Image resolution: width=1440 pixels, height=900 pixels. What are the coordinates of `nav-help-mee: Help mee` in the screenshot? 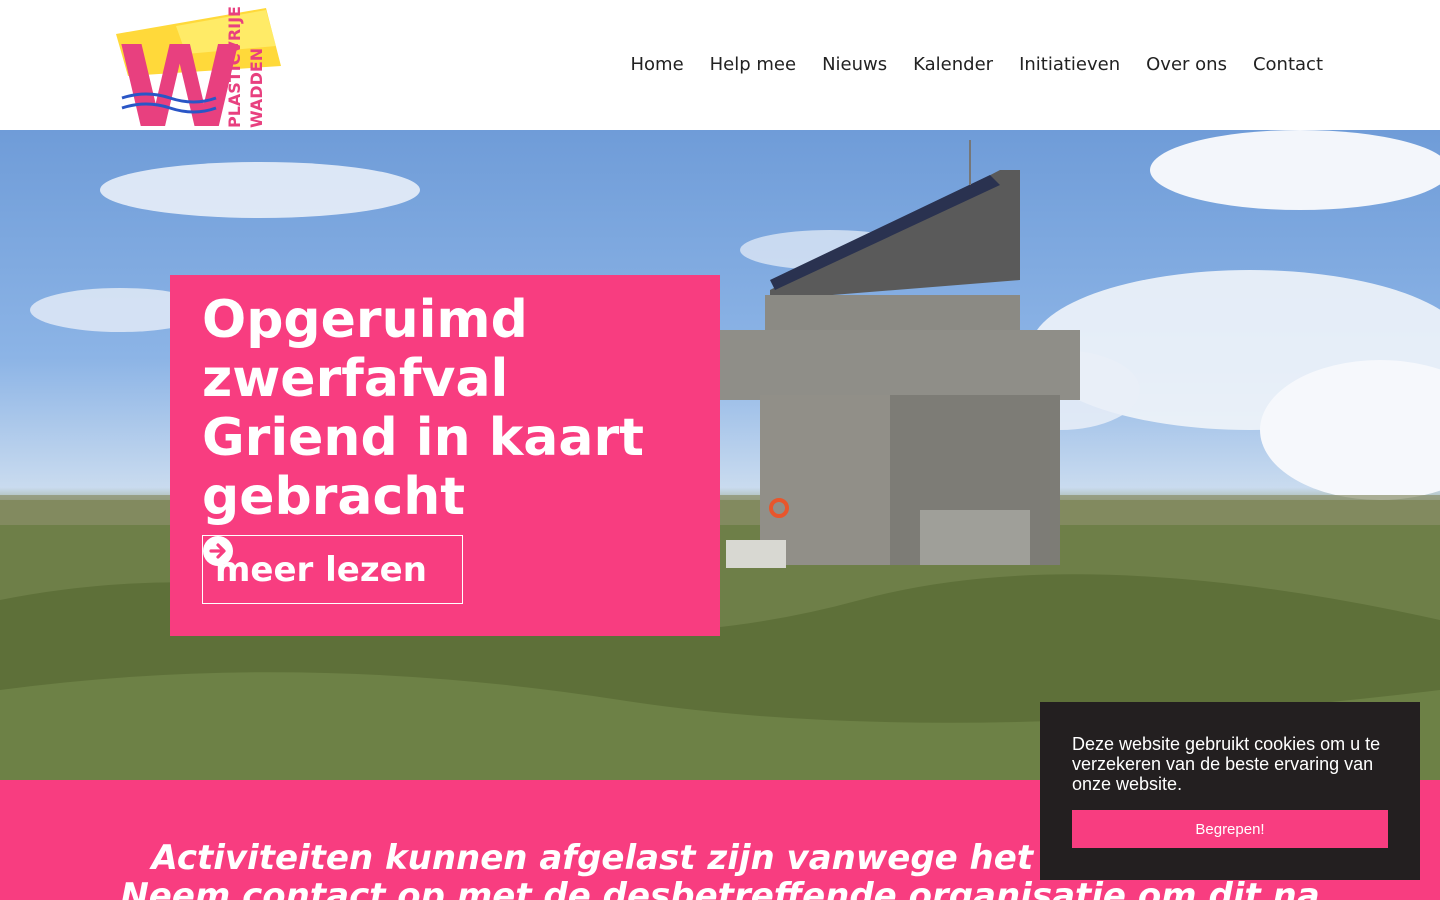 It's located at (753, 65).